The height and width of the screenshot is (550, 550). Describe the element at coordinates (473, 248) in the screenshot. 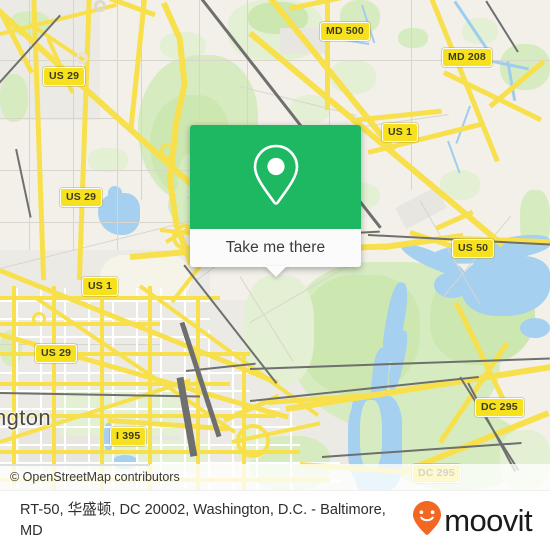

I see `highway-shield-us-50-east: US 50` at that location.